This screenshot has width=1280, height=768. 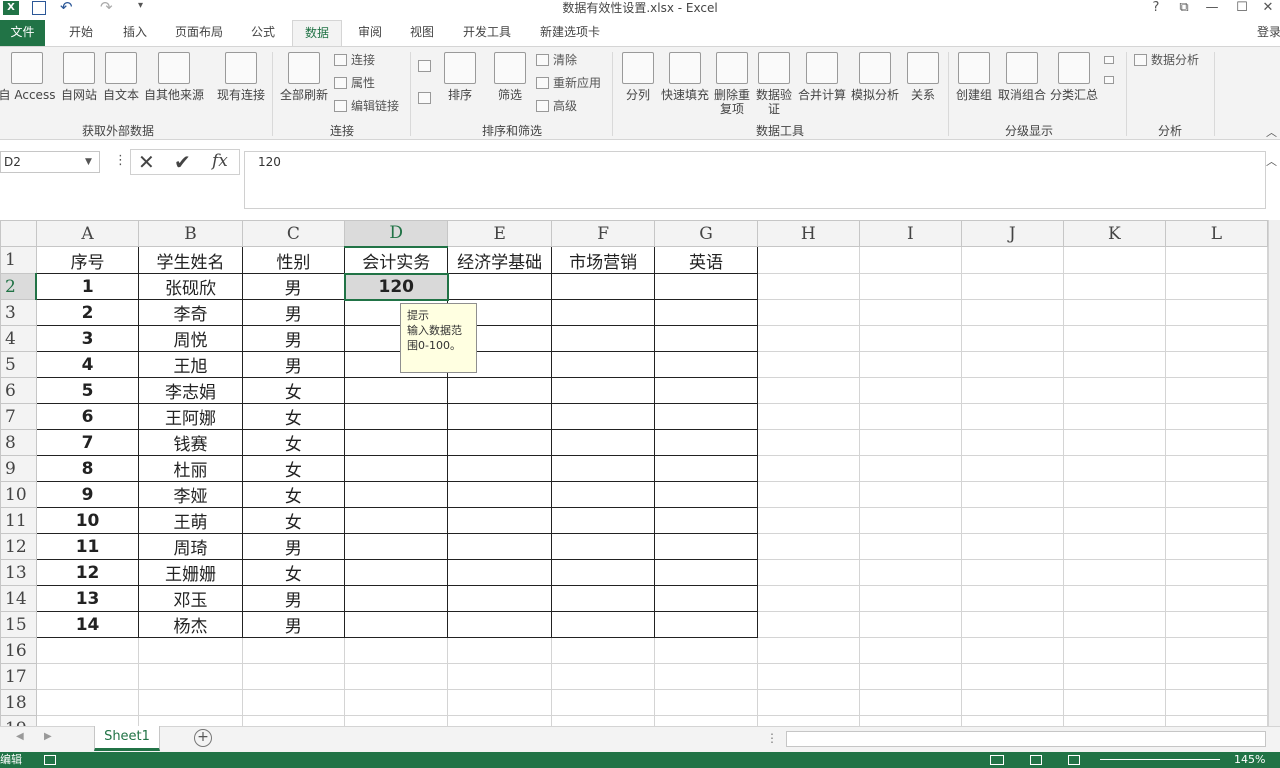 What do you see at coordinates (87, 286) in the screenshot?
I see `cell: 1` at bounding box center [87, 286].